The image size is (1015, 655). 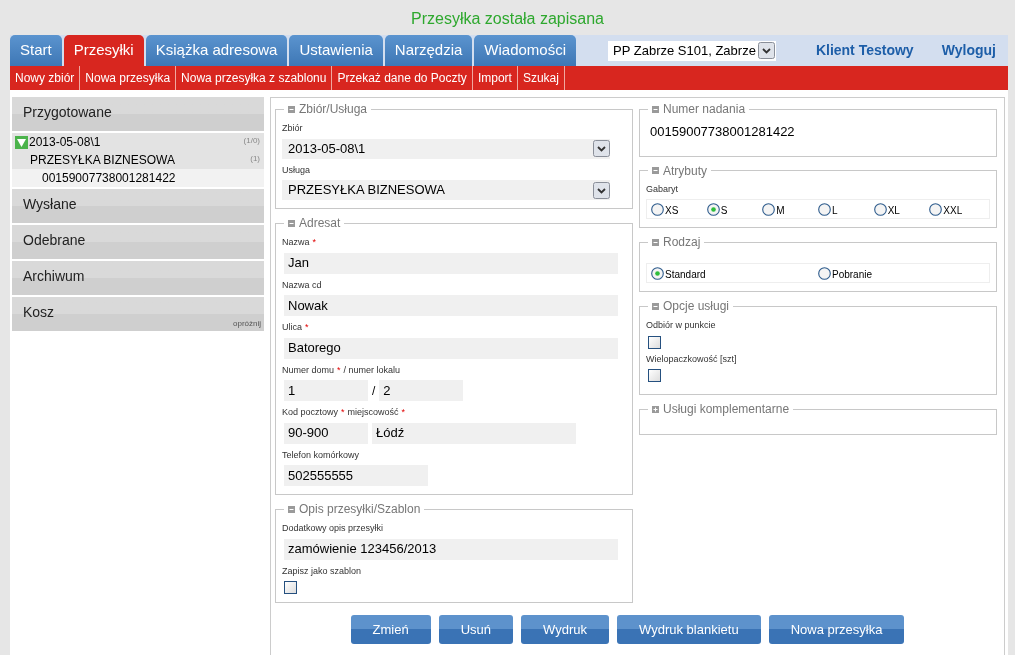 I want to click on sidebar-section: Odebrane, so click(x=138, y=242).